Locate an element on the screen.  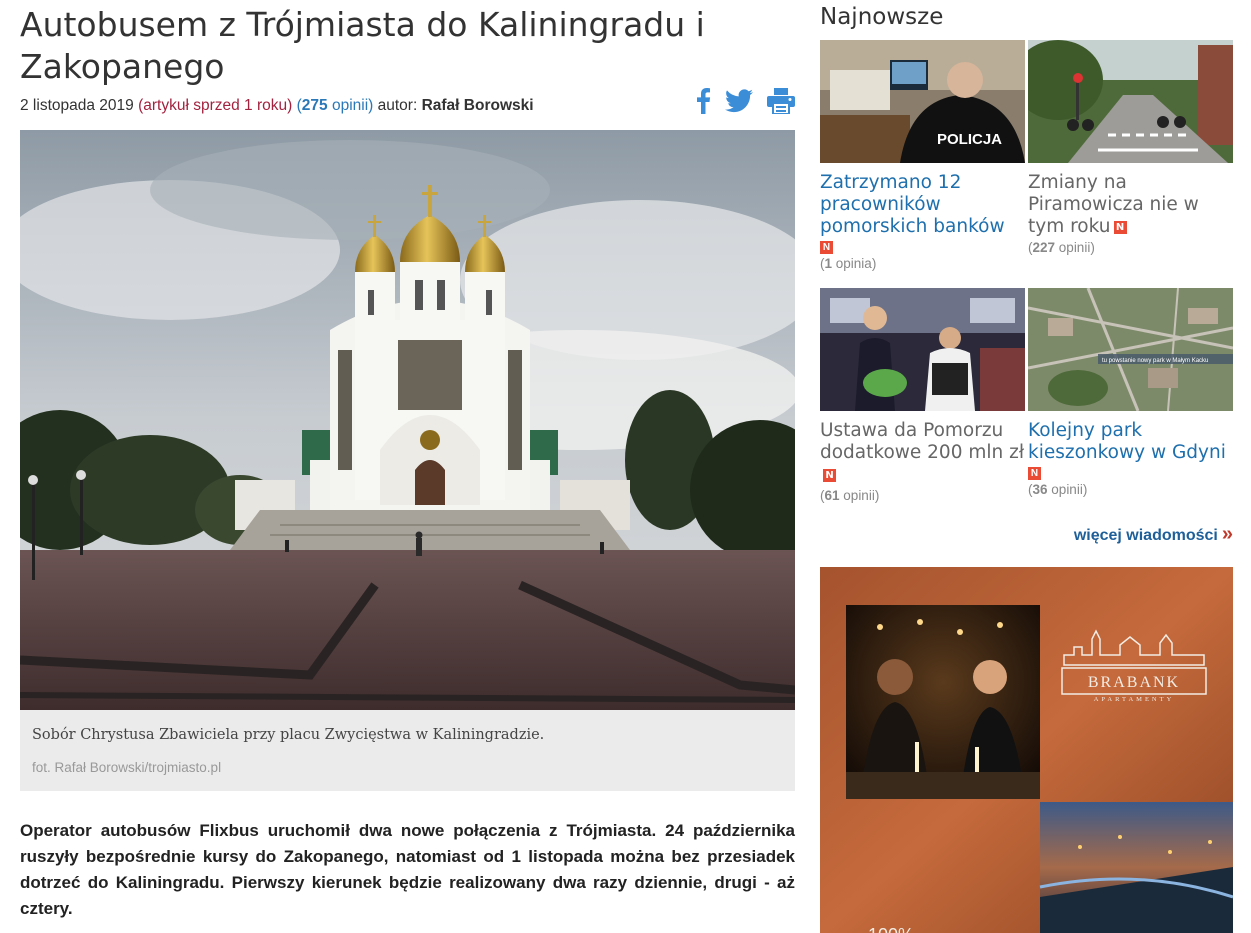
twitter-icon is located at coordinates (739, 105).